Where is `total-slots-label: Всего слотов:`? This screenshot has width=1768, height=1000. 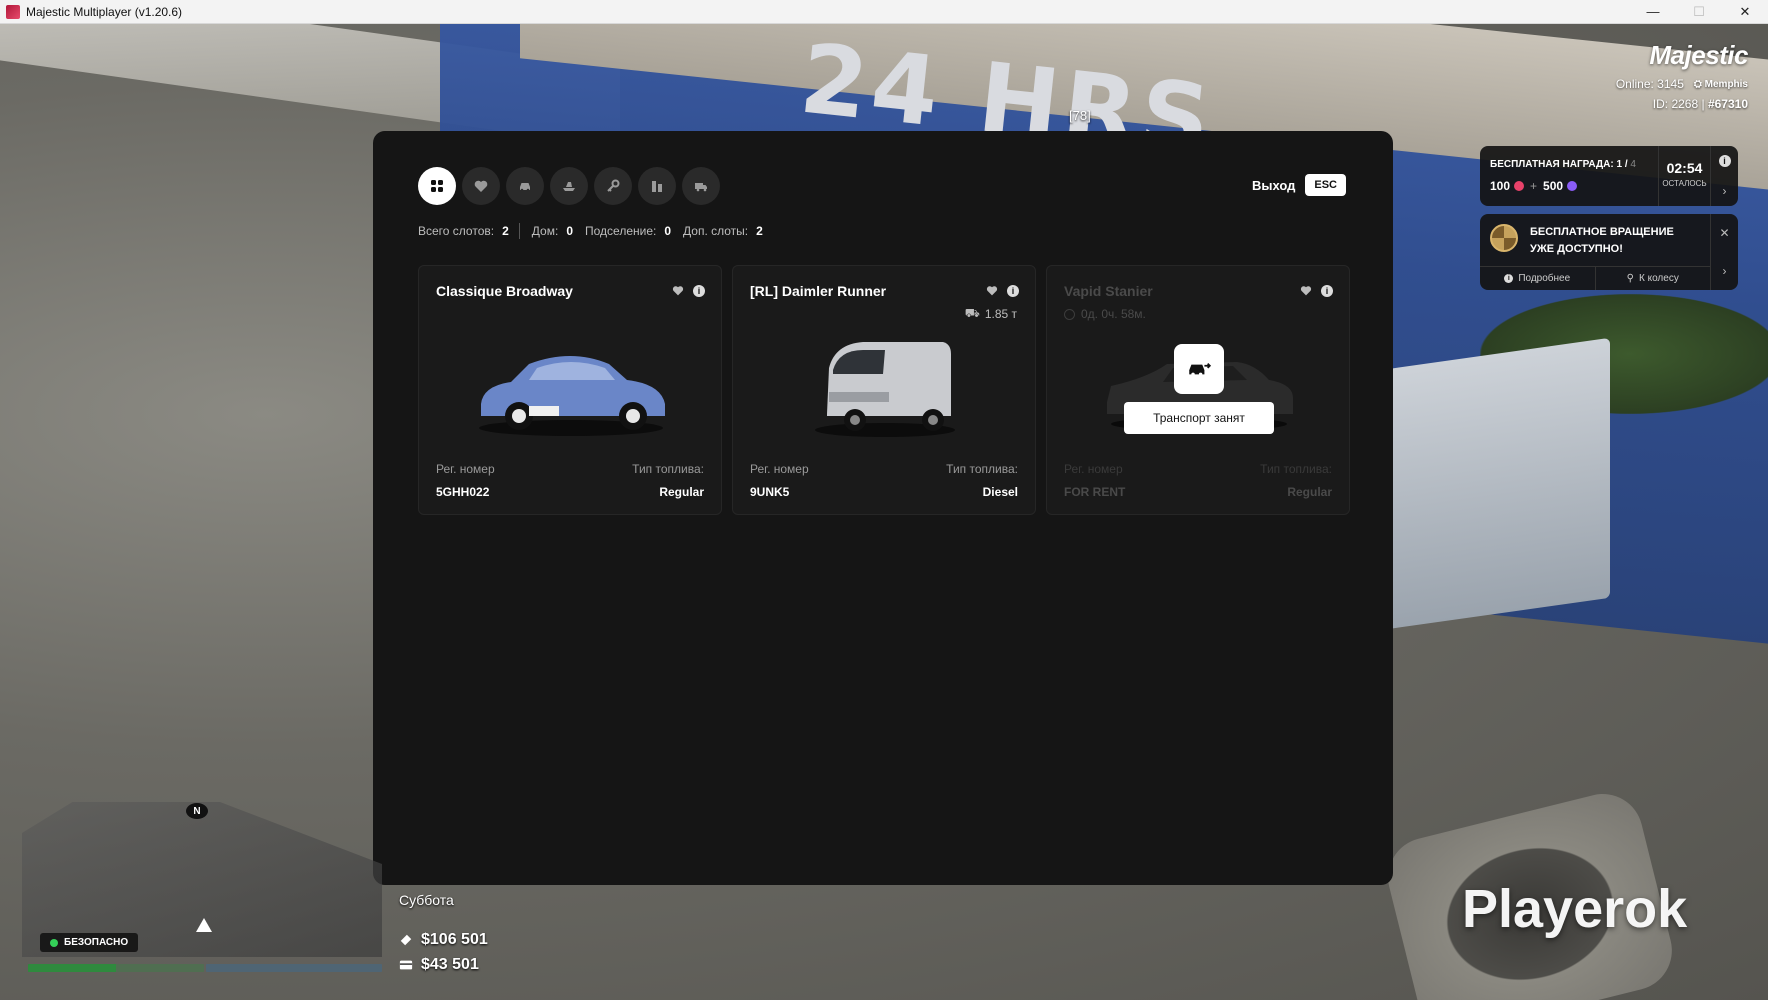 total-slots-label: Всего слотов: is located at coordinates (456, 231).